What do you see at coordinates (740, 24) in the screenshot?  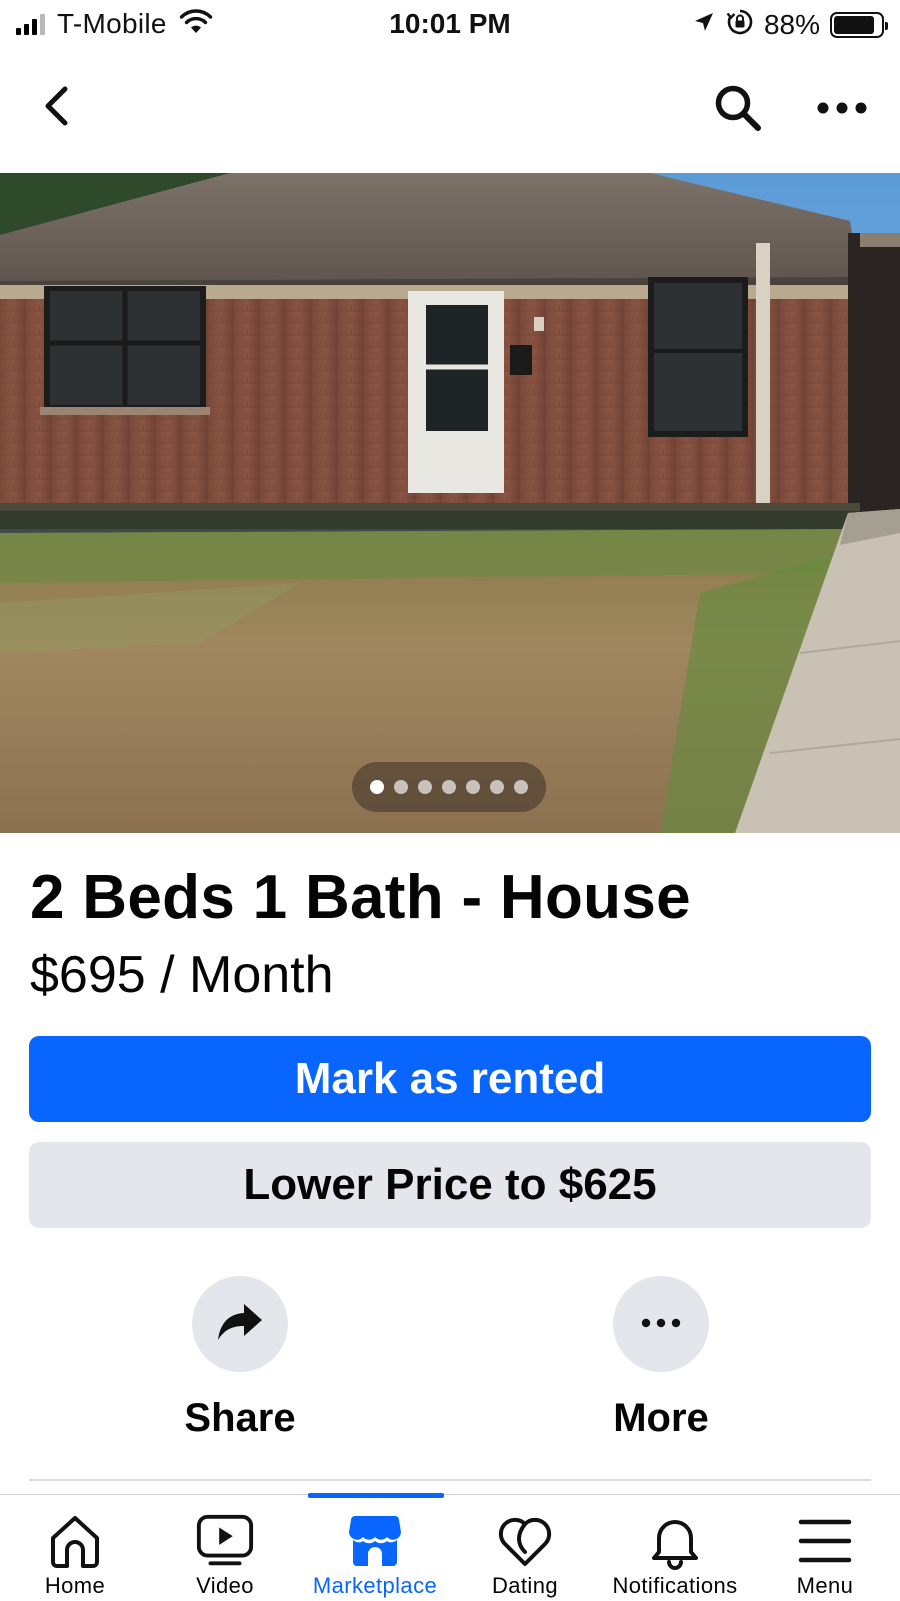 I see `orientation-lock-icon` at bounding box center [740, 24].